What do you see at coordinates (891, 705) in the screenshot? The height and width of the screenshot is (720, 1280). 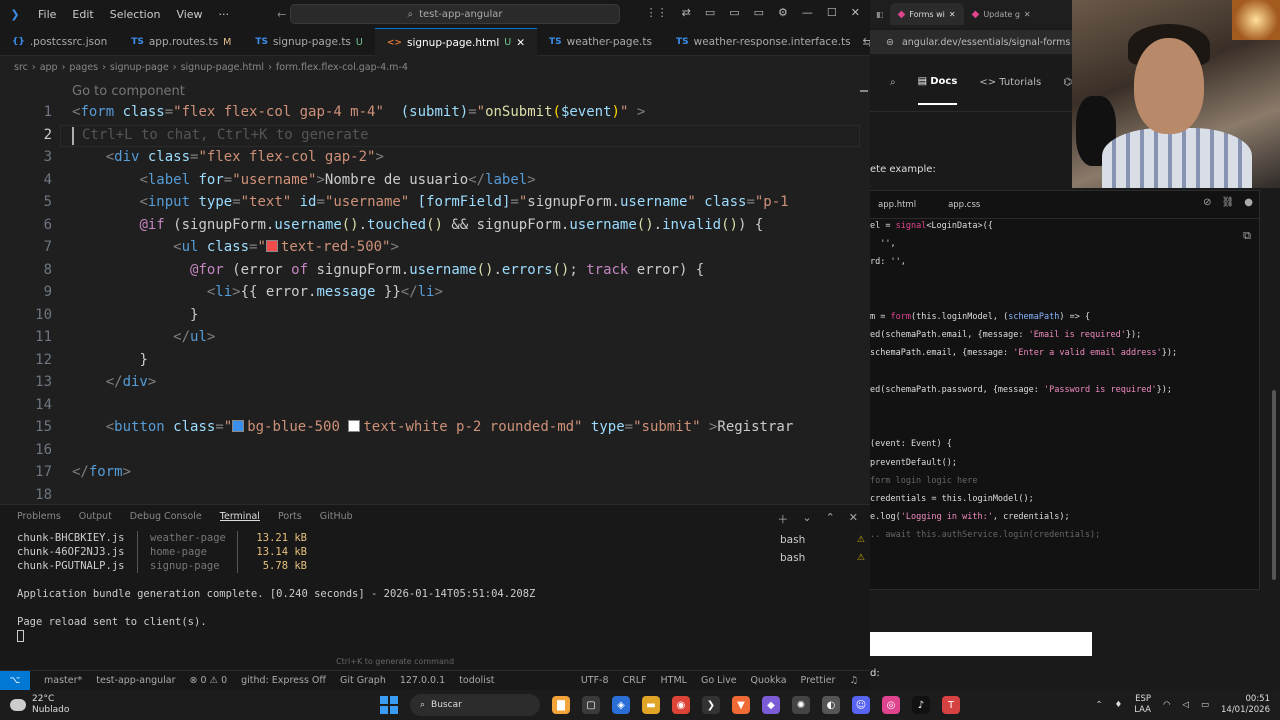 I see `instagram-icon: ◎` at bounding box center [891, 705].